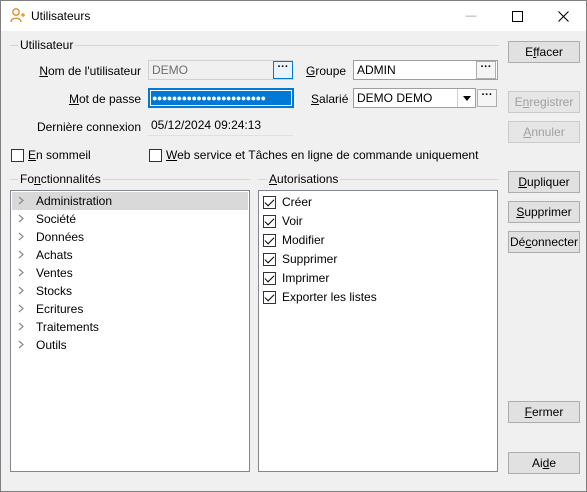  Describe the element at coordinates (130, 201) in the screenshot. I see `tree-item: Administration` at that location.